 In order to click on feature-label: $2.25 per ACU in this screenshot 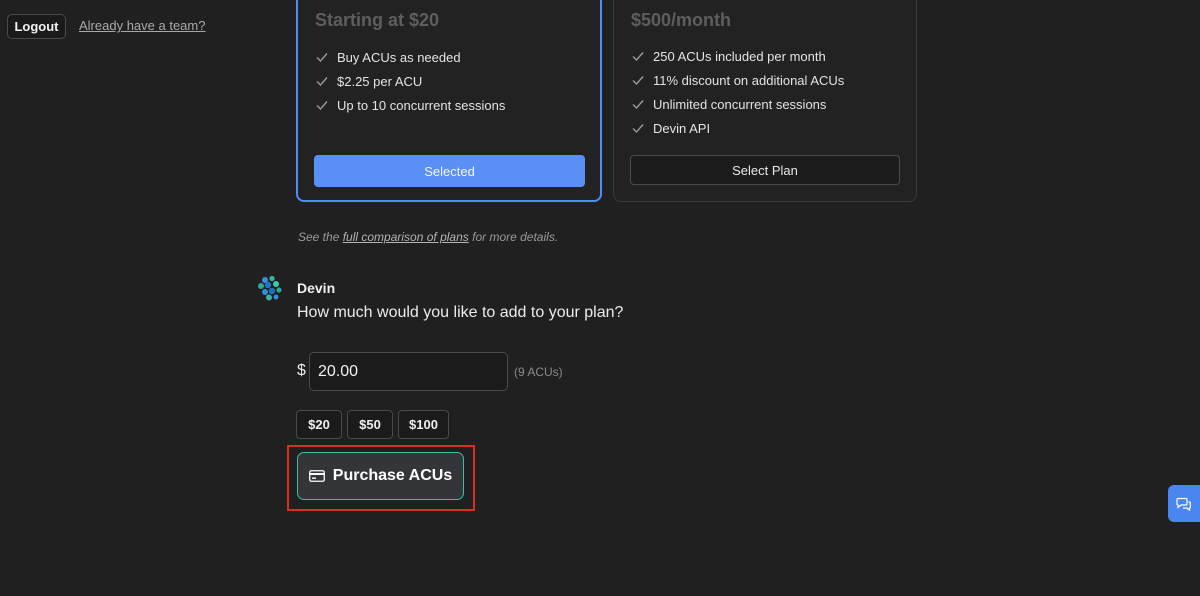, I will do `click(380, 81)`.